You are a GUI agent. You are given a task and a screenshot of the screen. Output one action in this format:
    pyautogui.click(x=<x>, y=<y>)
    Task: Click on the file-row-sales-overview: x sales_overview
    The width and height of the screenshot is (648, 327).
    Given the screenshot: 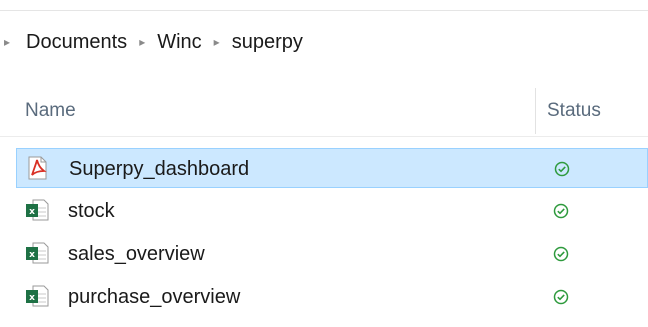 What is the action you would take?
    pyautogui.click(x=332, y=254)
    